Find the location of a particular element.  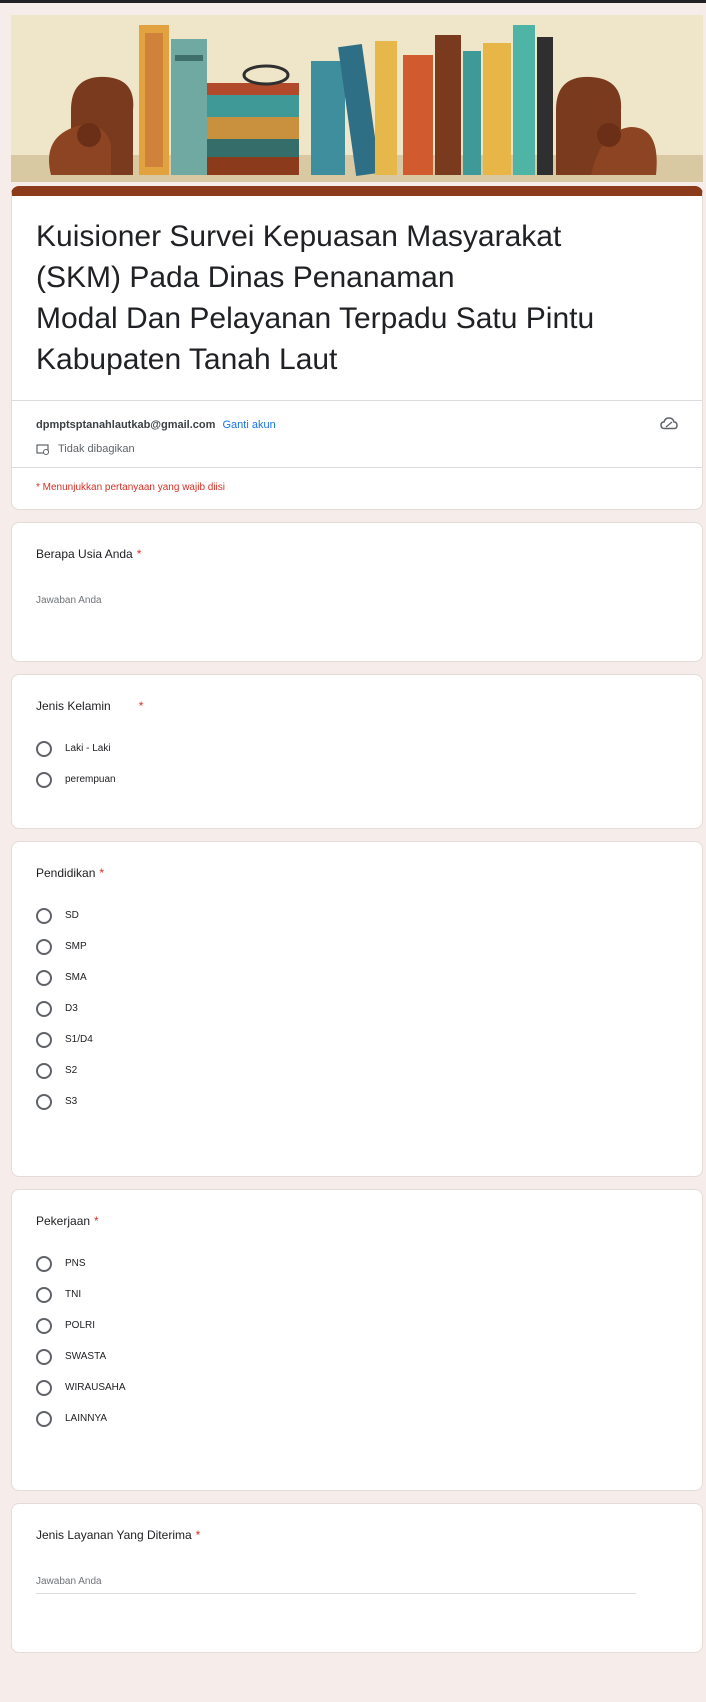

question-title: Jenis Layanan Yang Diterima * is located at coordinates (118, 1535).